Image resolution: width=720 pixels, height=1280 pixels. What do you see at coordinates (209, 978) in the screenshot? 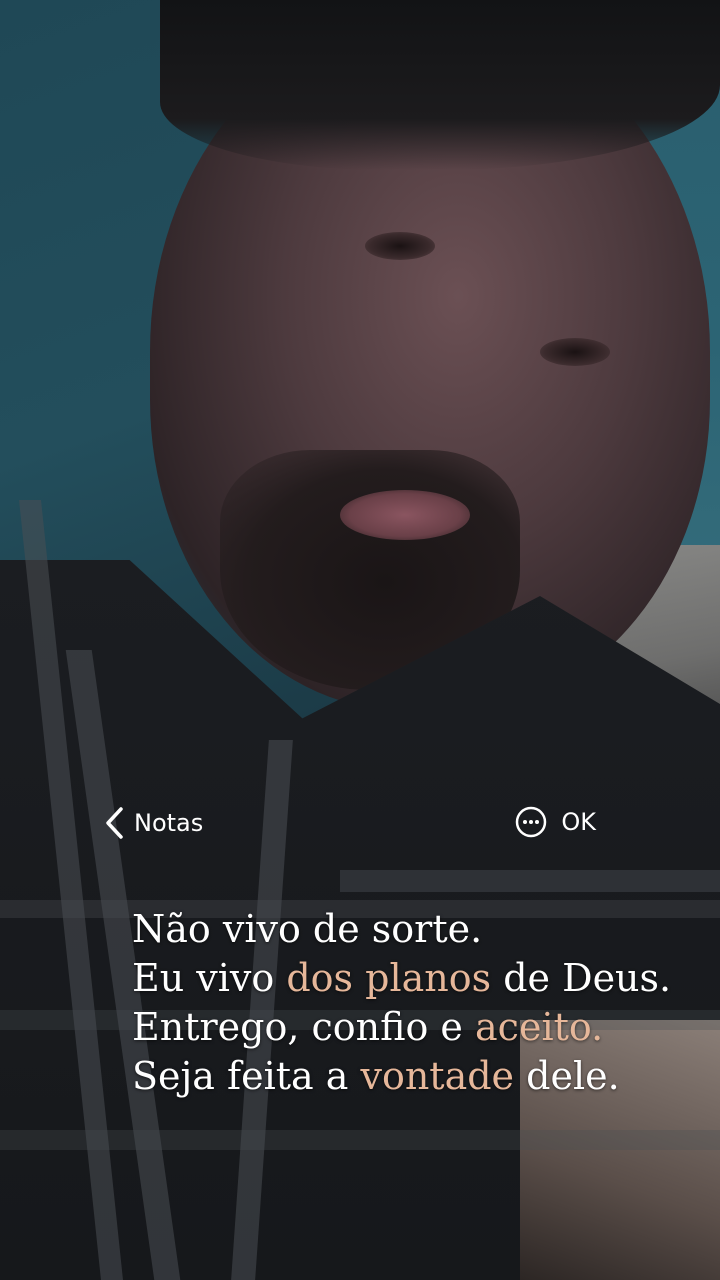
I see `note-plain-text: Eu vivo` at bounding box center [209, 978].